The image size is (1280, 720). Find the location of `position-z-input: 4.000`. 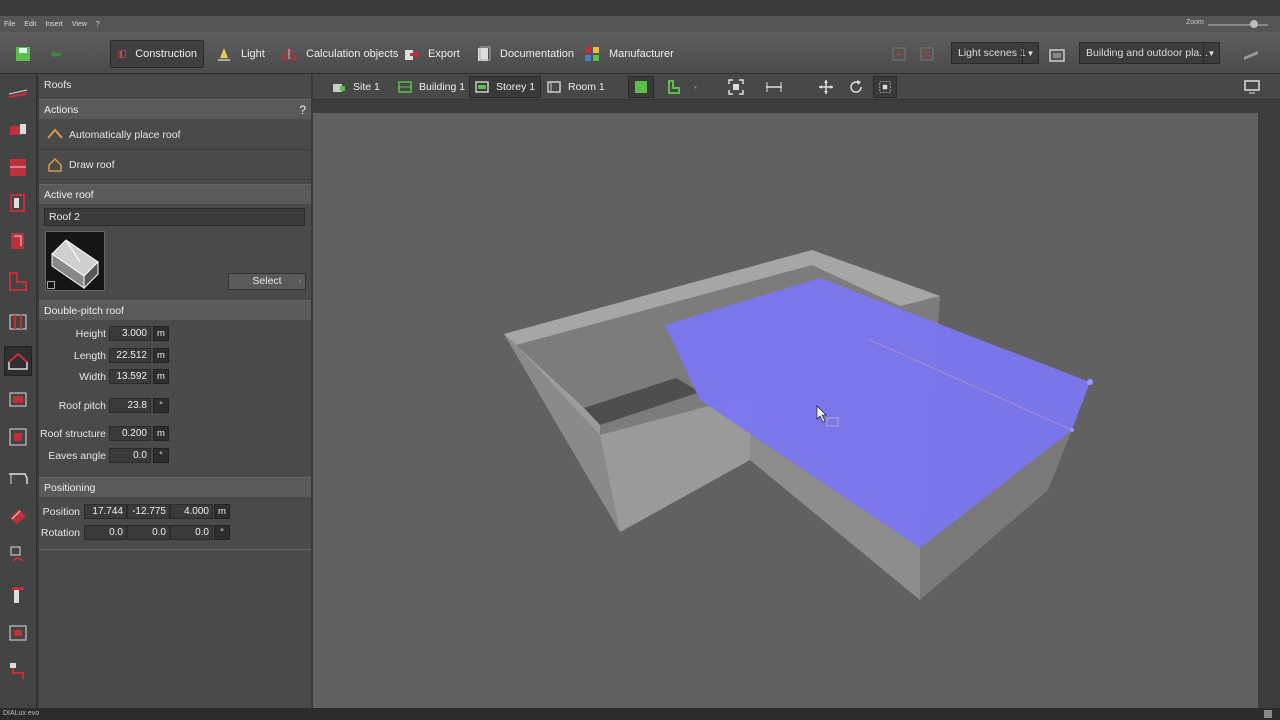

position-z-input: 4.000 is located at coordinates (191, 511).